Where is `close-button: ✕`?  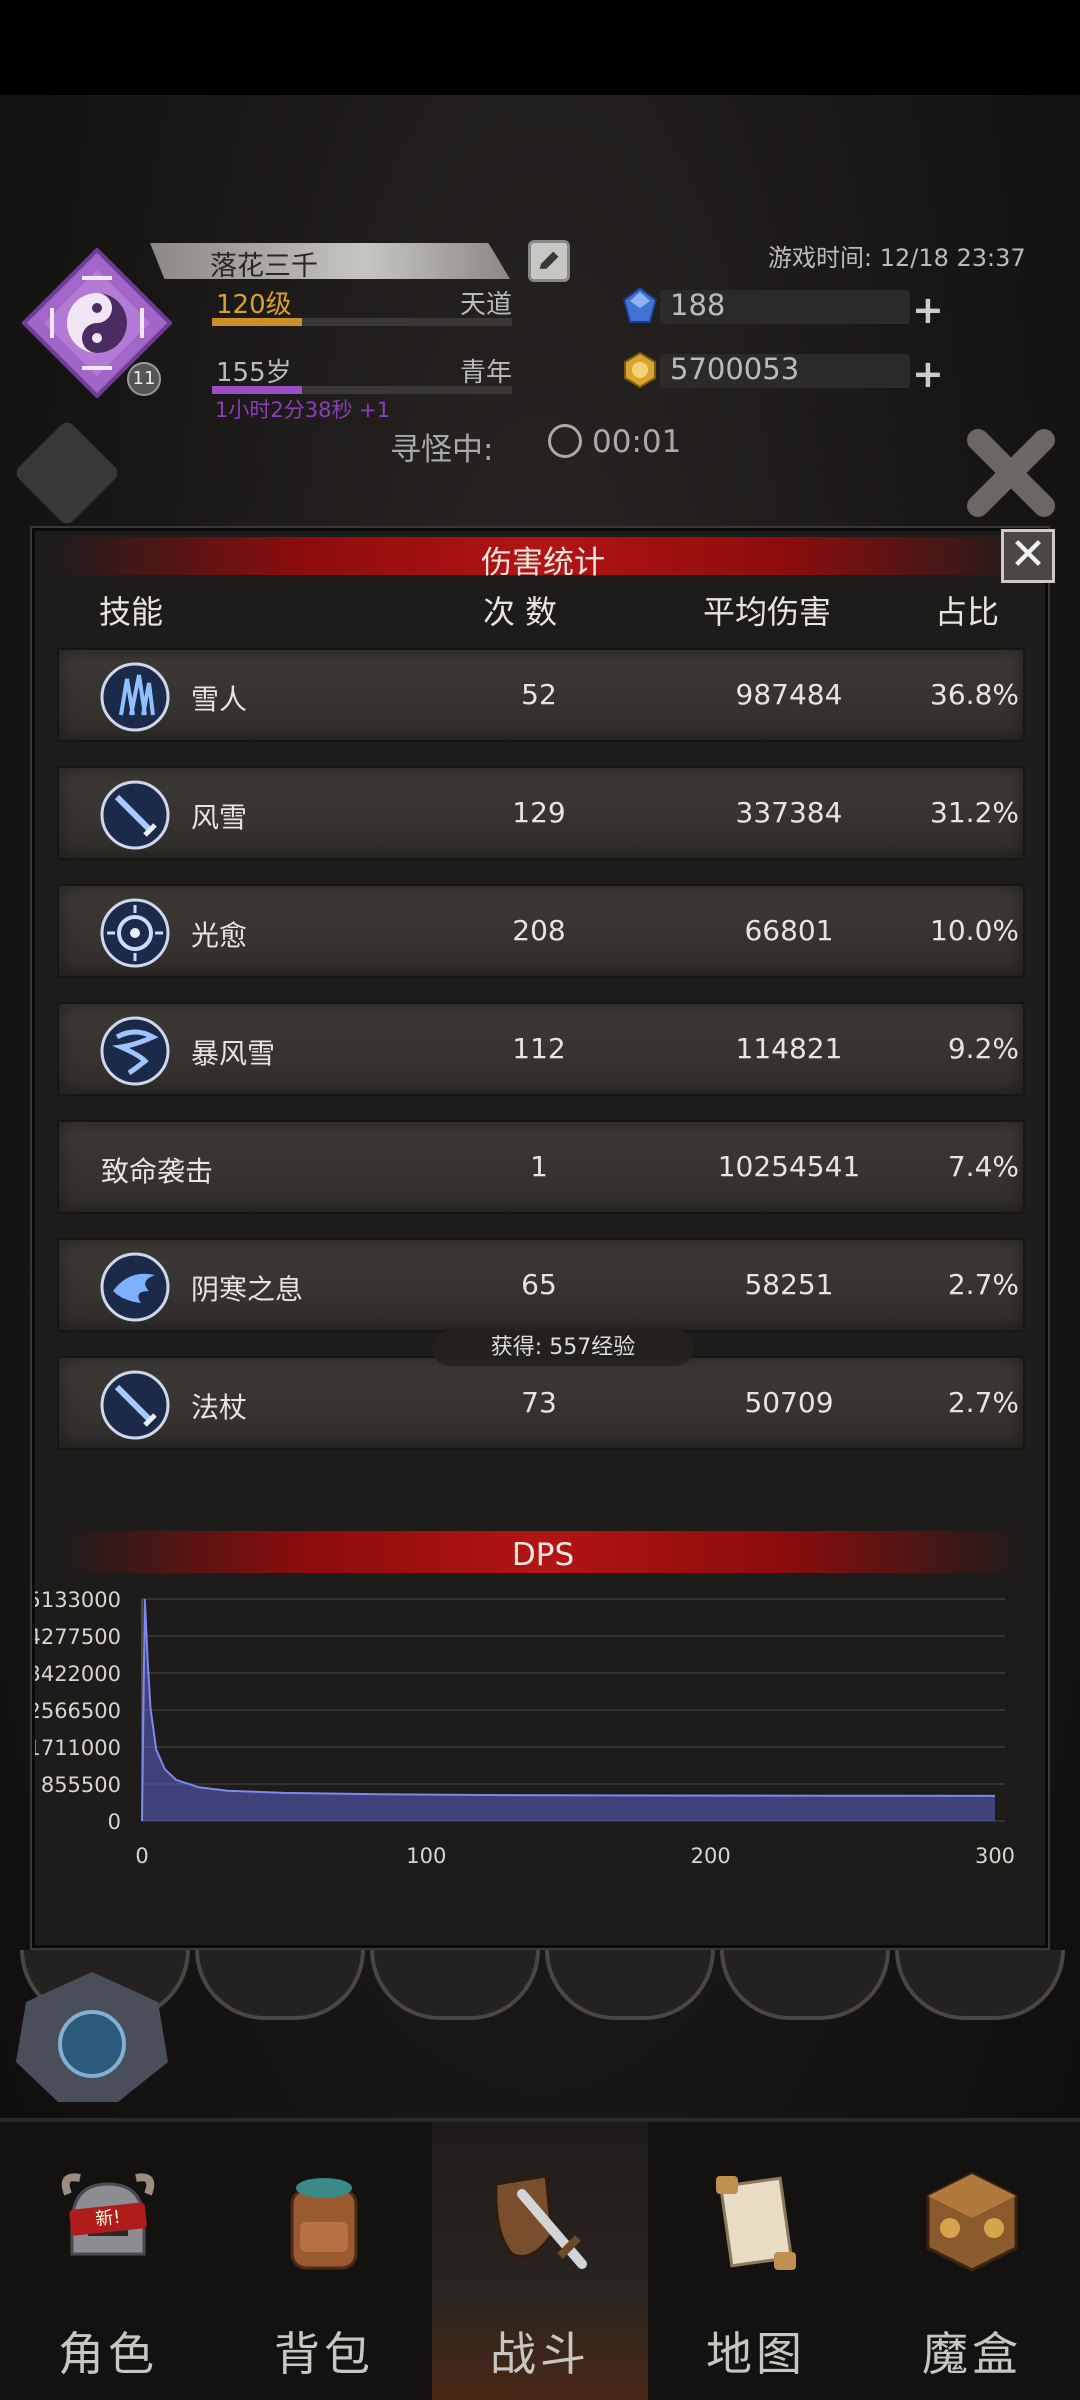
close-button: ✕ is located at coordinates (1028, 556).